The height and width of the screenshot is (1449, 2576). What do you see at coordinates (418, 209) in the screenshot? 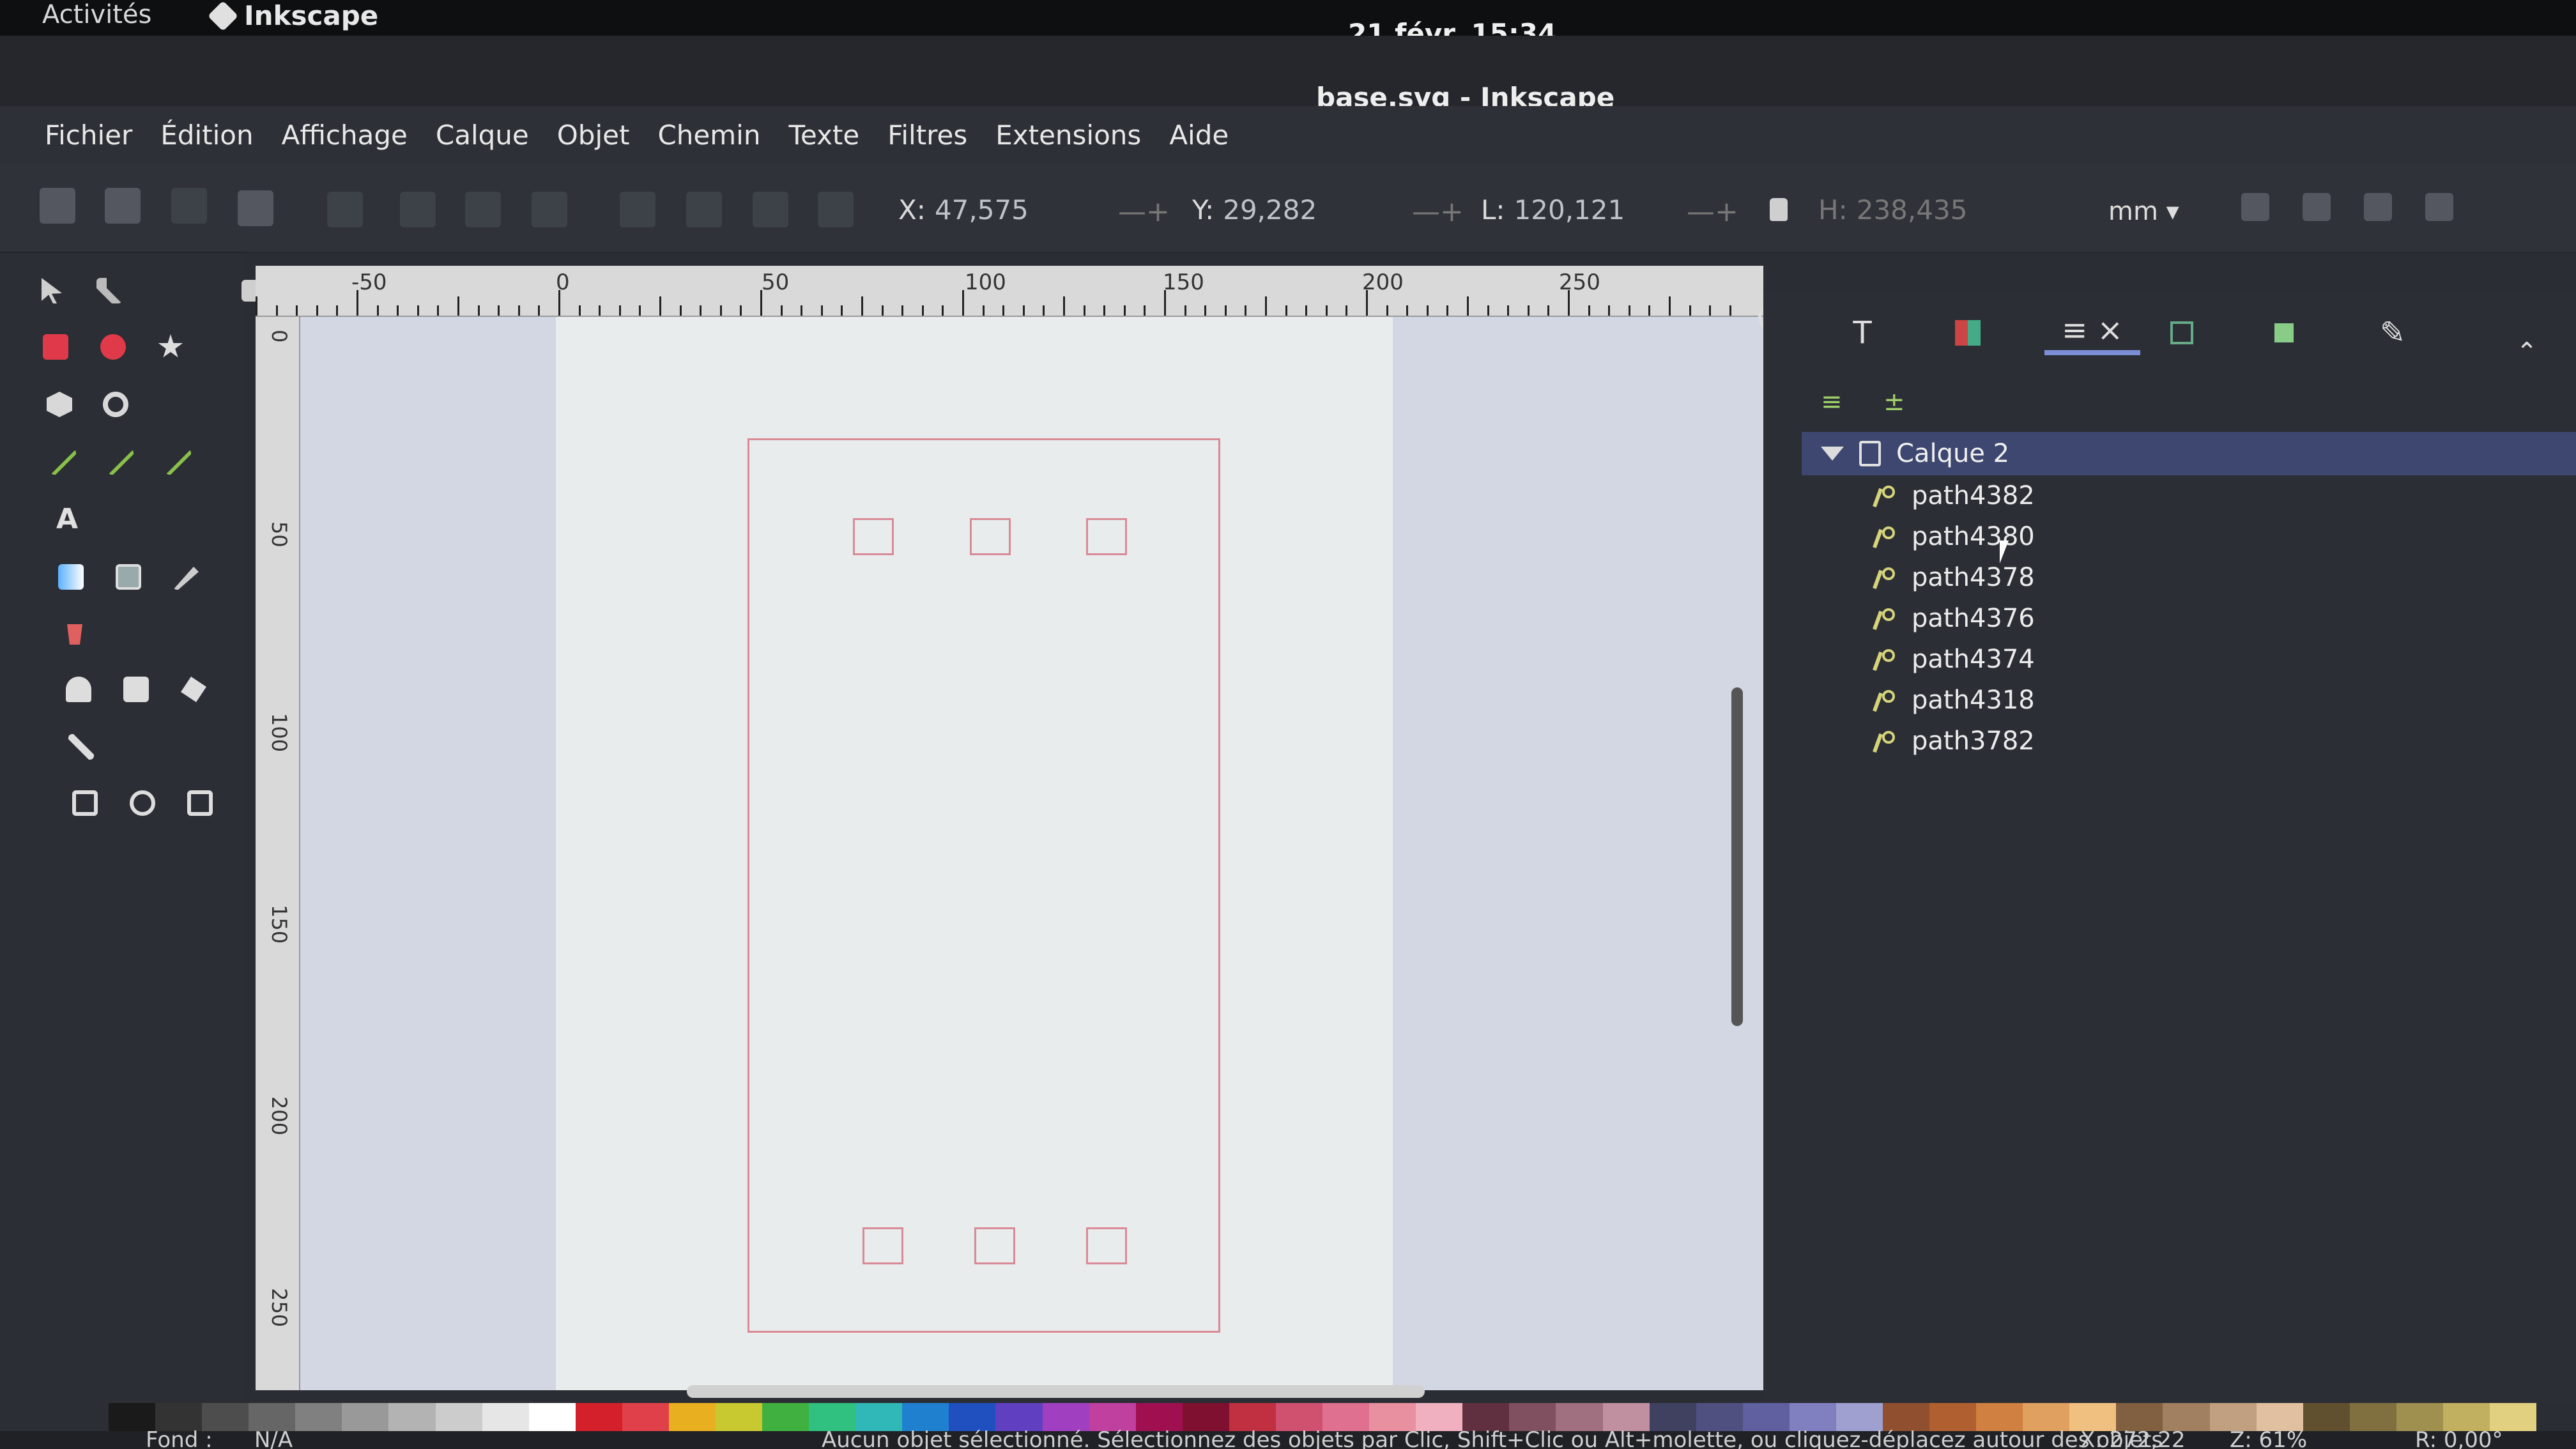
I see `rotate-cw-icon` at bounding box center [418, 209].